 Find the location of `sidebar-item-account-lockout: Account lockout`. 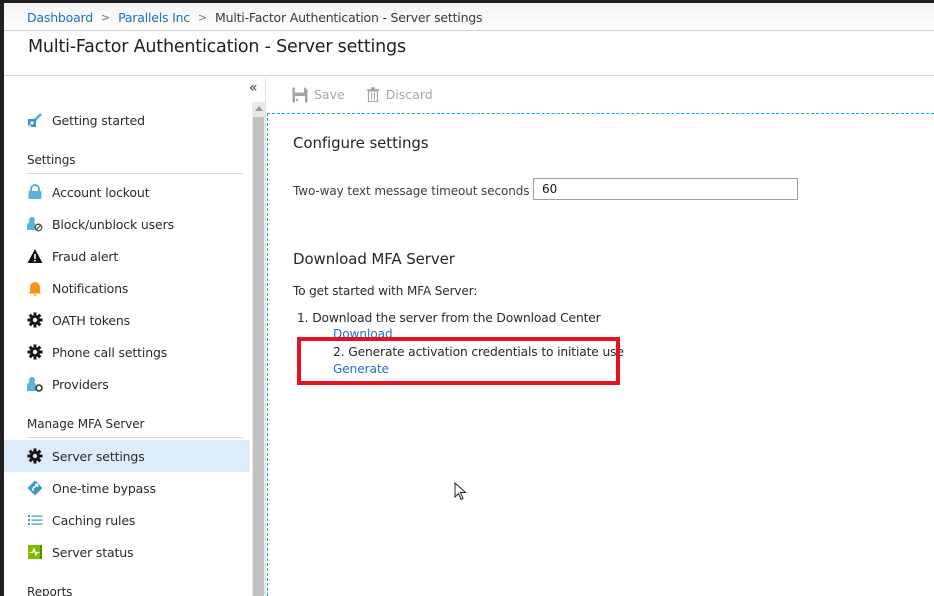

sidebar-item-account-lockout: Account lockout is located at coordinates (127, 192).